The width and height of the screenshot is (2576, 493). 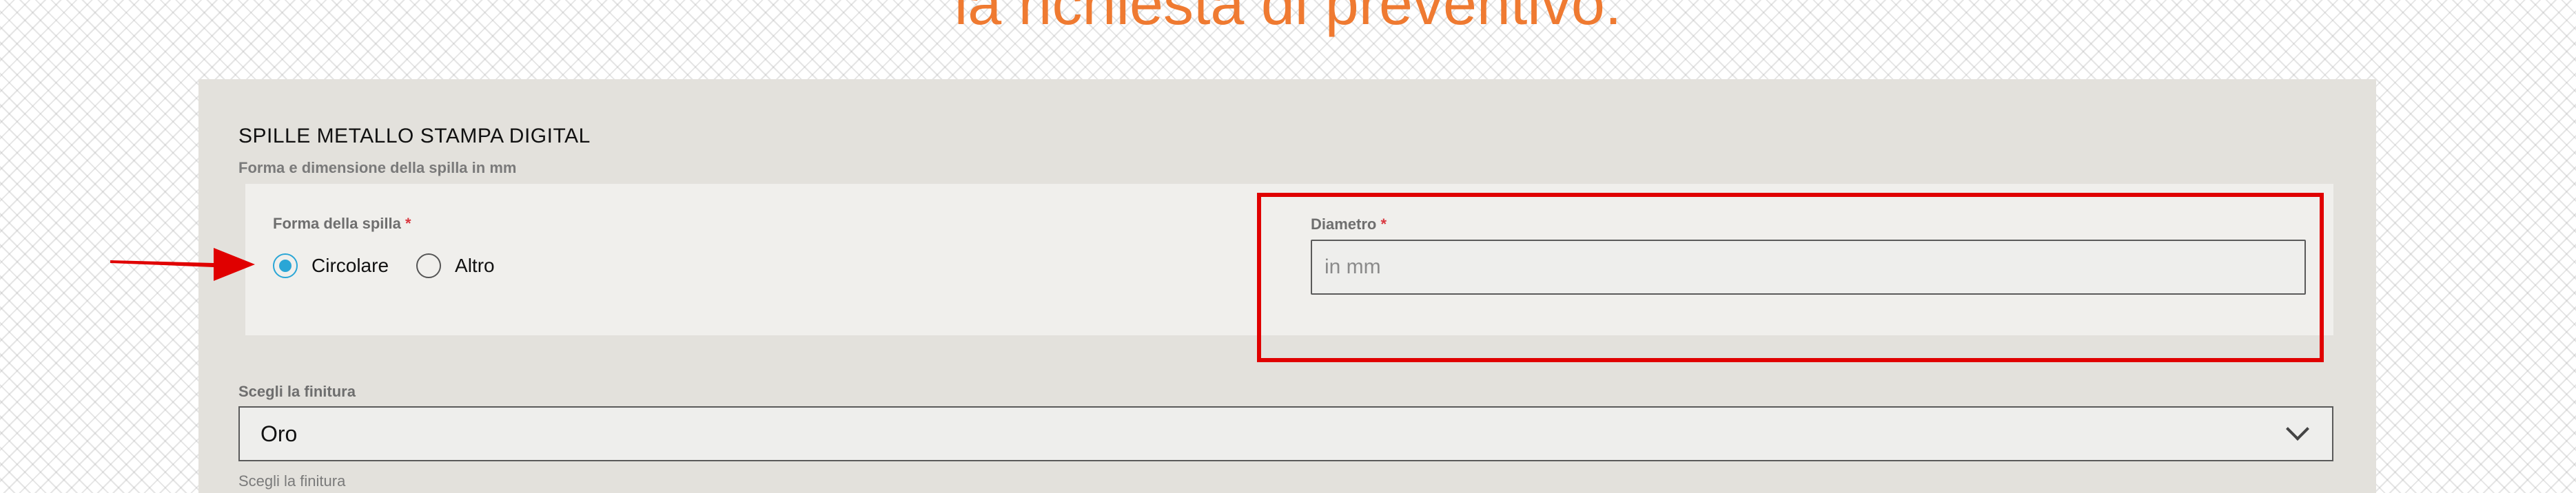 I want to click on radio-option-circolare: Circolare, so click(x=331, y=265).